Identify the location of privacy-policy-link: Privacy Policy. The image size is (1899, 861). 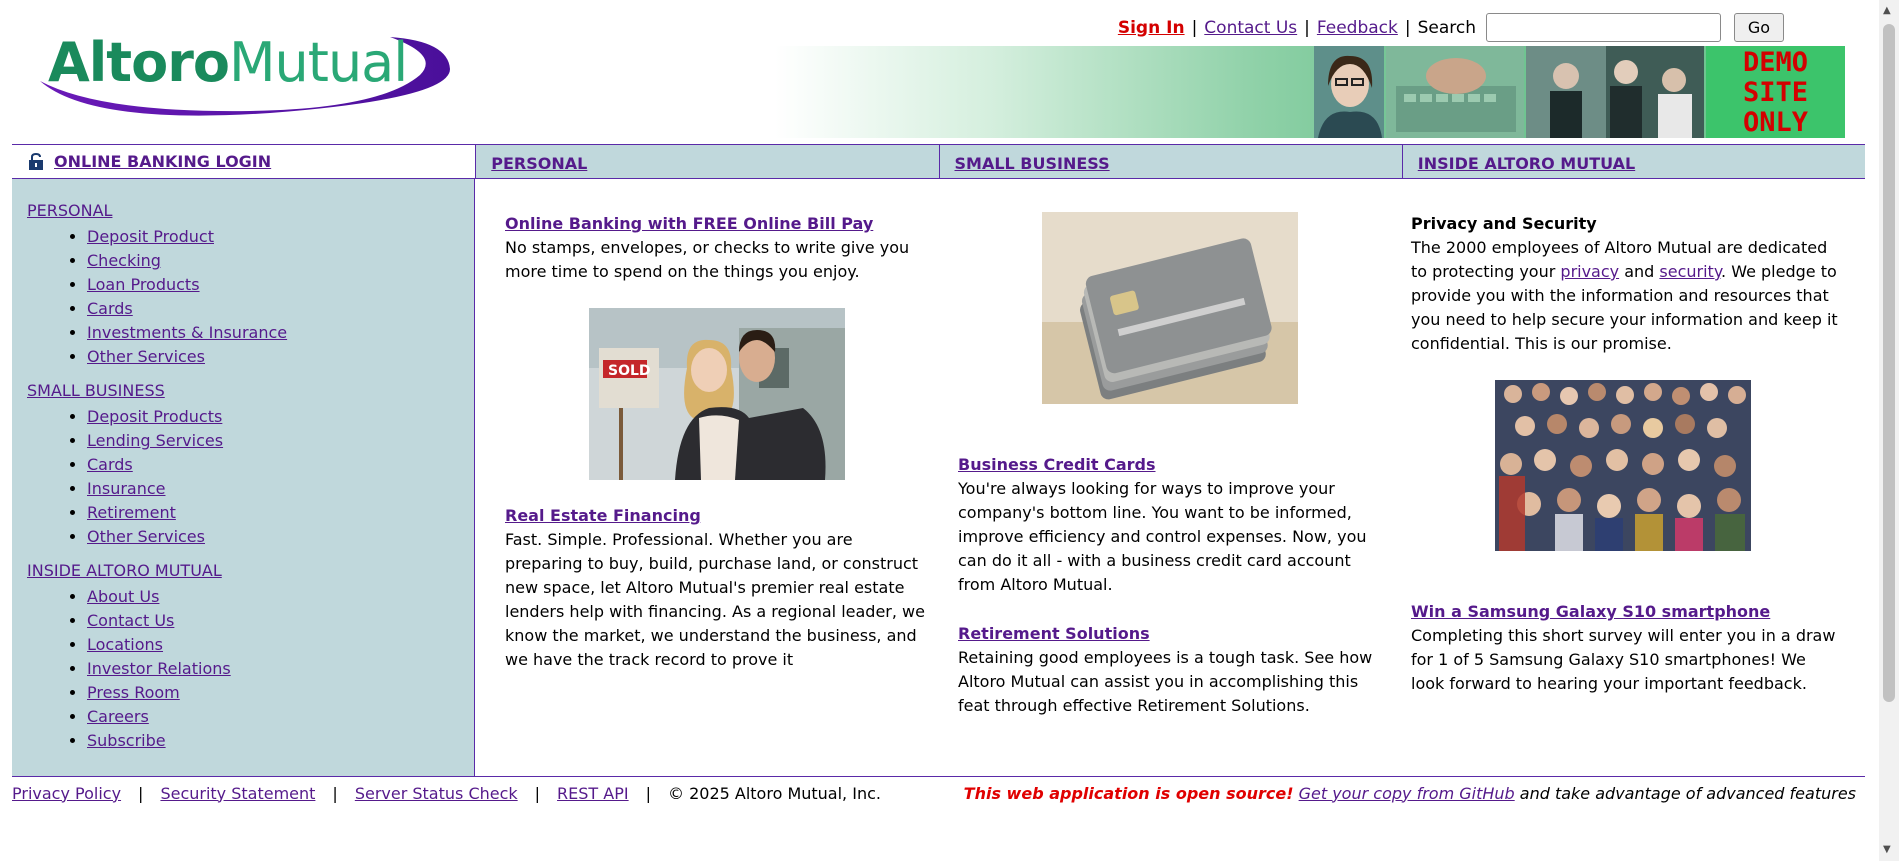
(66, 793).